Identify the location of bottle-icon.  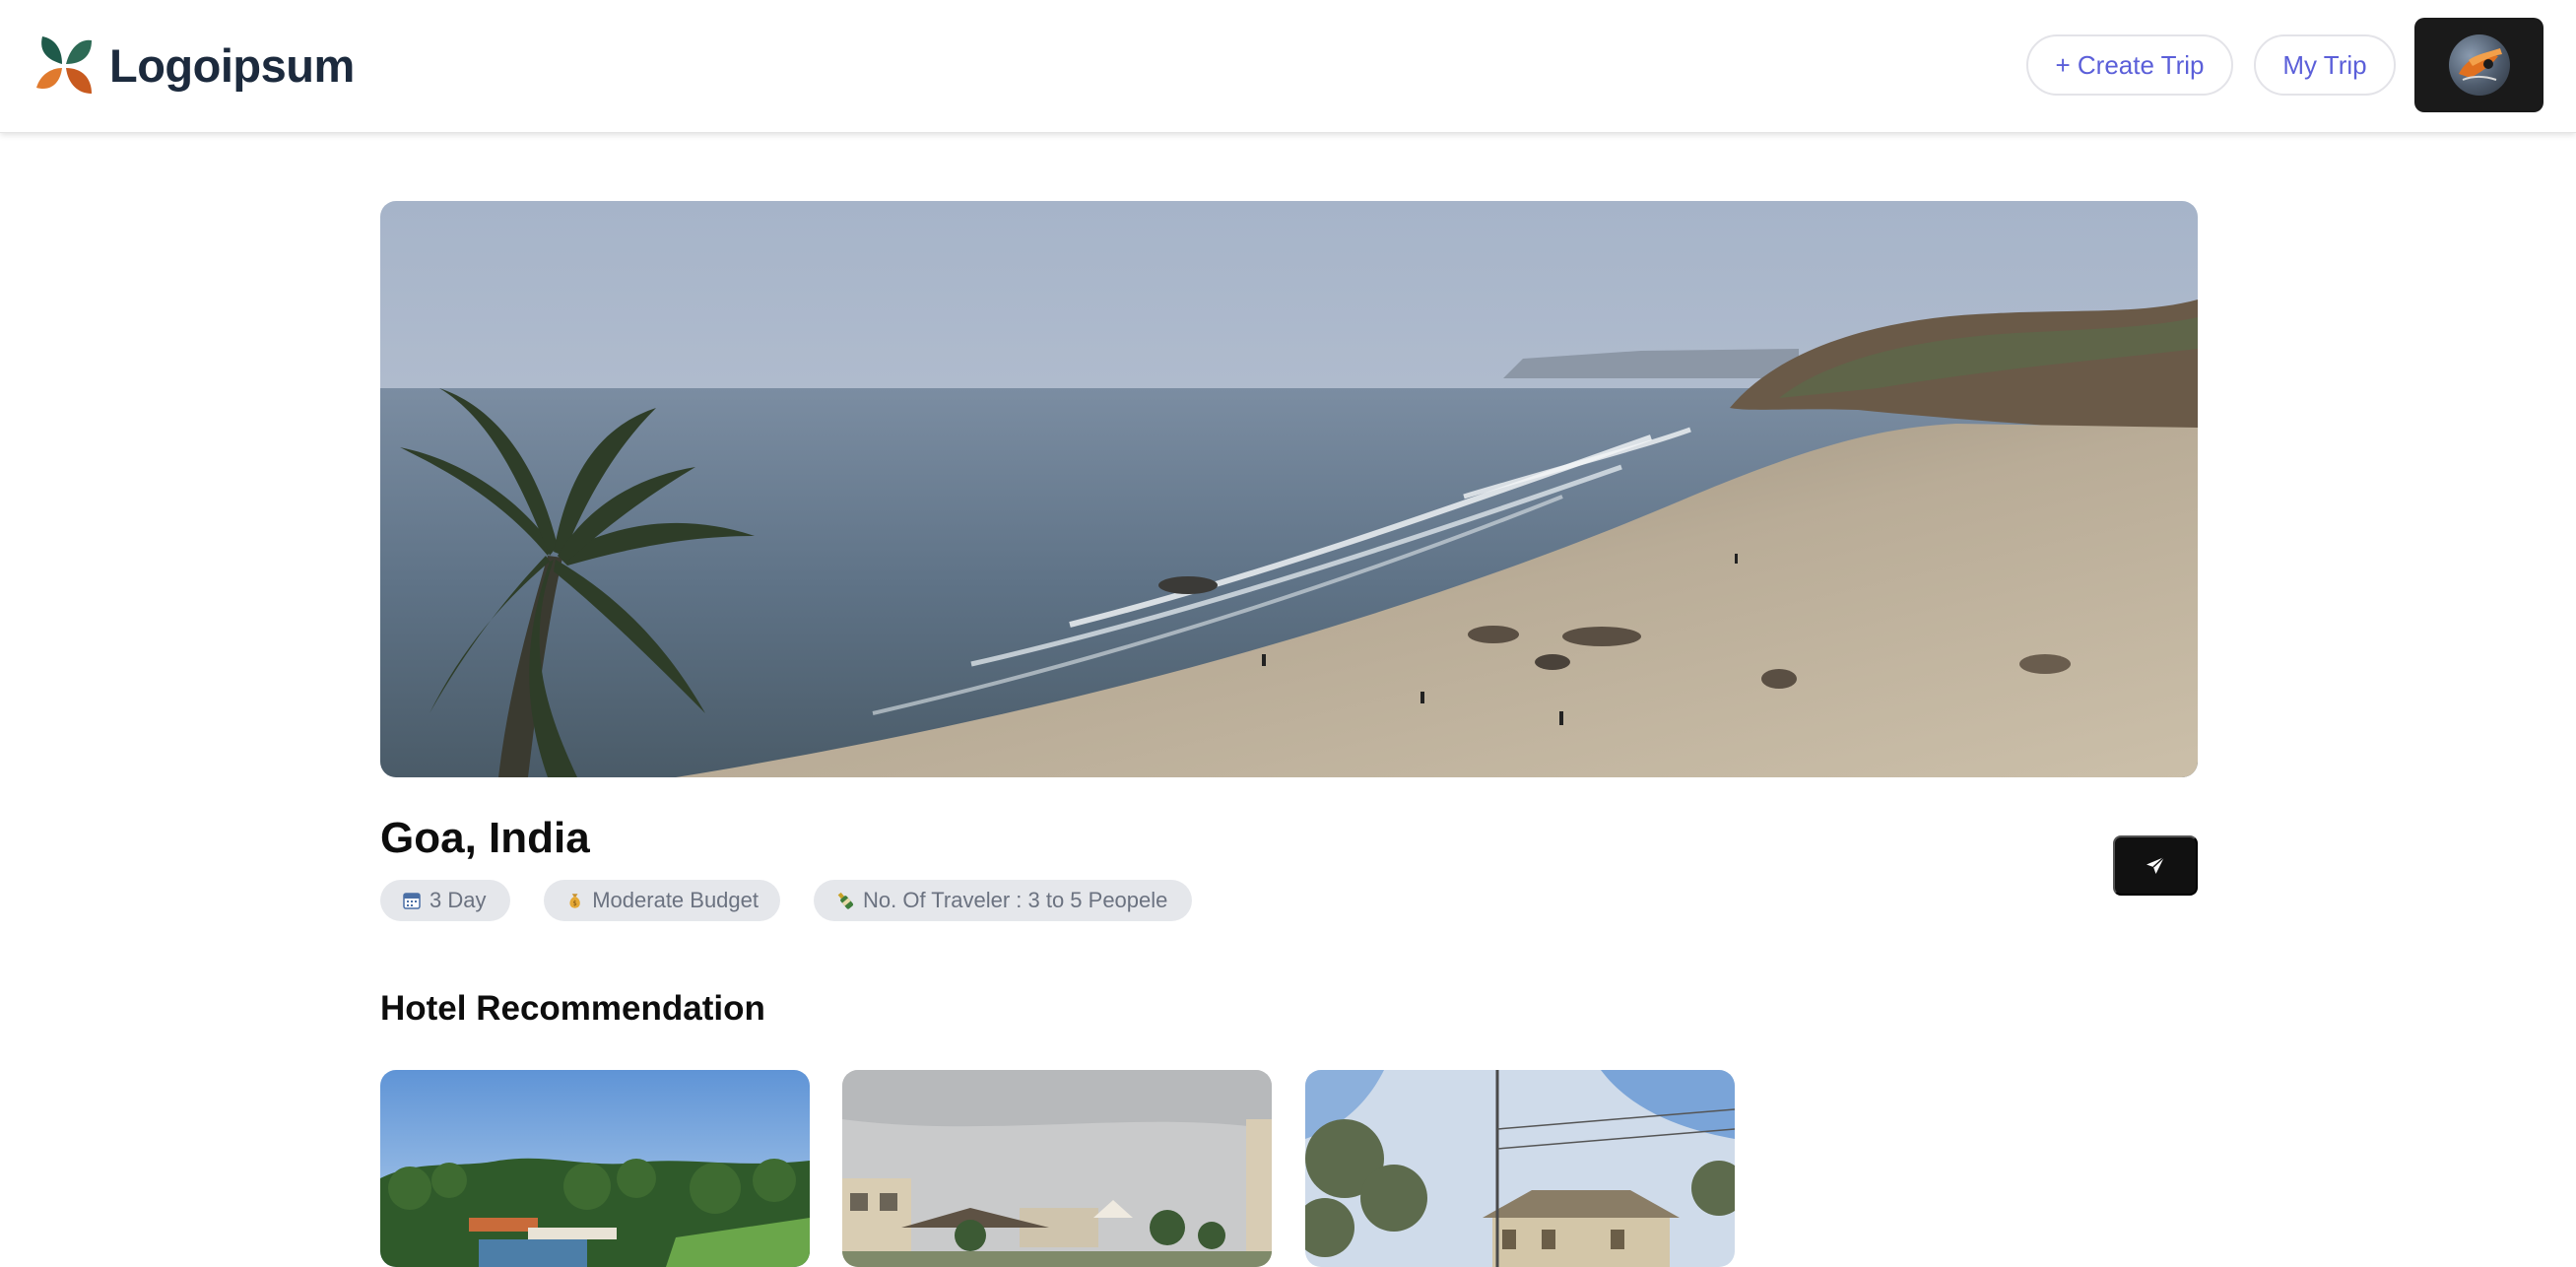
(846, 900).